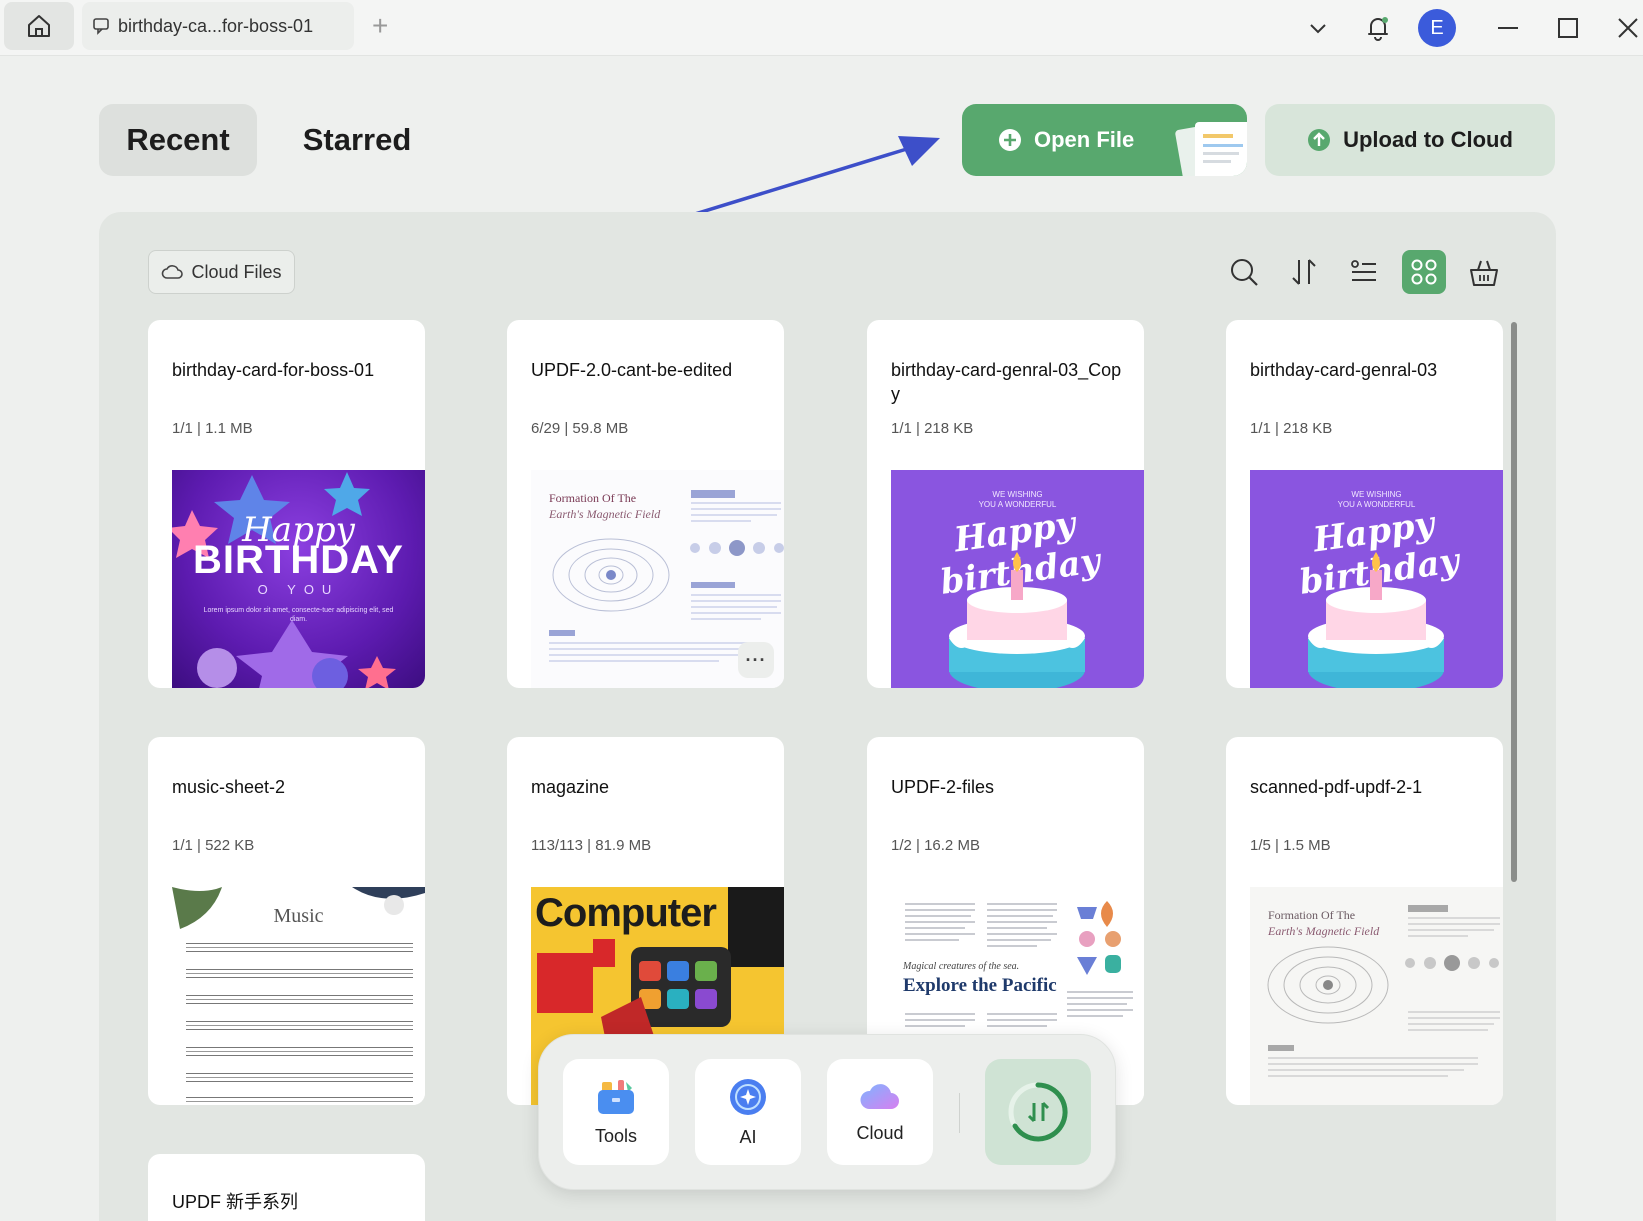 This screenshot has width=1643, height=1221. I want to click on plus-circle-icon, so click(1010, 140).